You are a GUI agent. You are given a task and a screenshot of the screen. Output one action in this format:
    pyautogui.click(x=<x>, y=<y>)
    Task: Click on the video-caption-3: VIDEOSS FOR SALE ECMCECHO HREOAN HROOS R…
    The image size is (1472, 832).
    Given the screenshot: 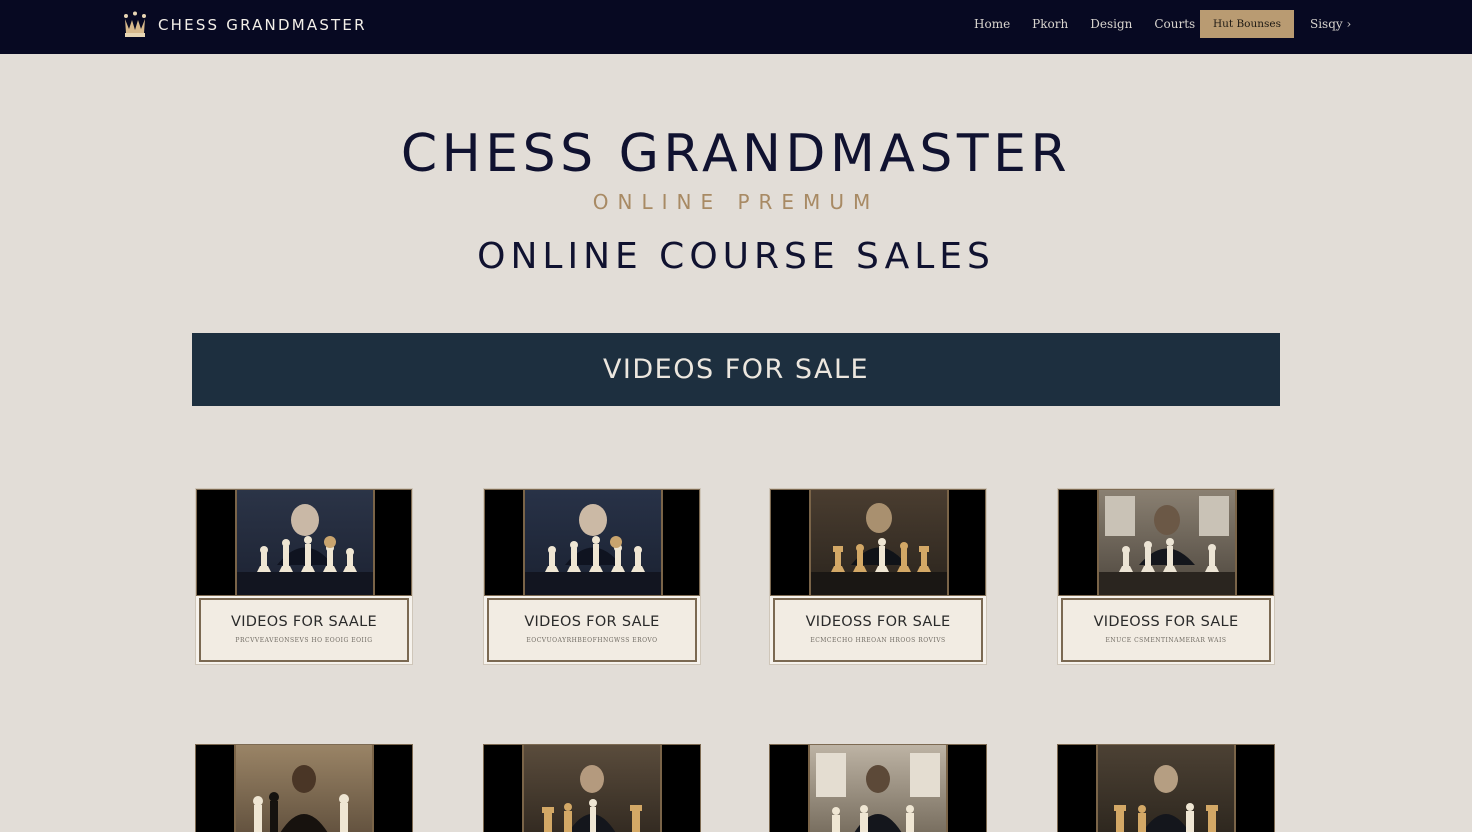 What is the action you would take?
    pyautogui.click(x=878, y=630)
    